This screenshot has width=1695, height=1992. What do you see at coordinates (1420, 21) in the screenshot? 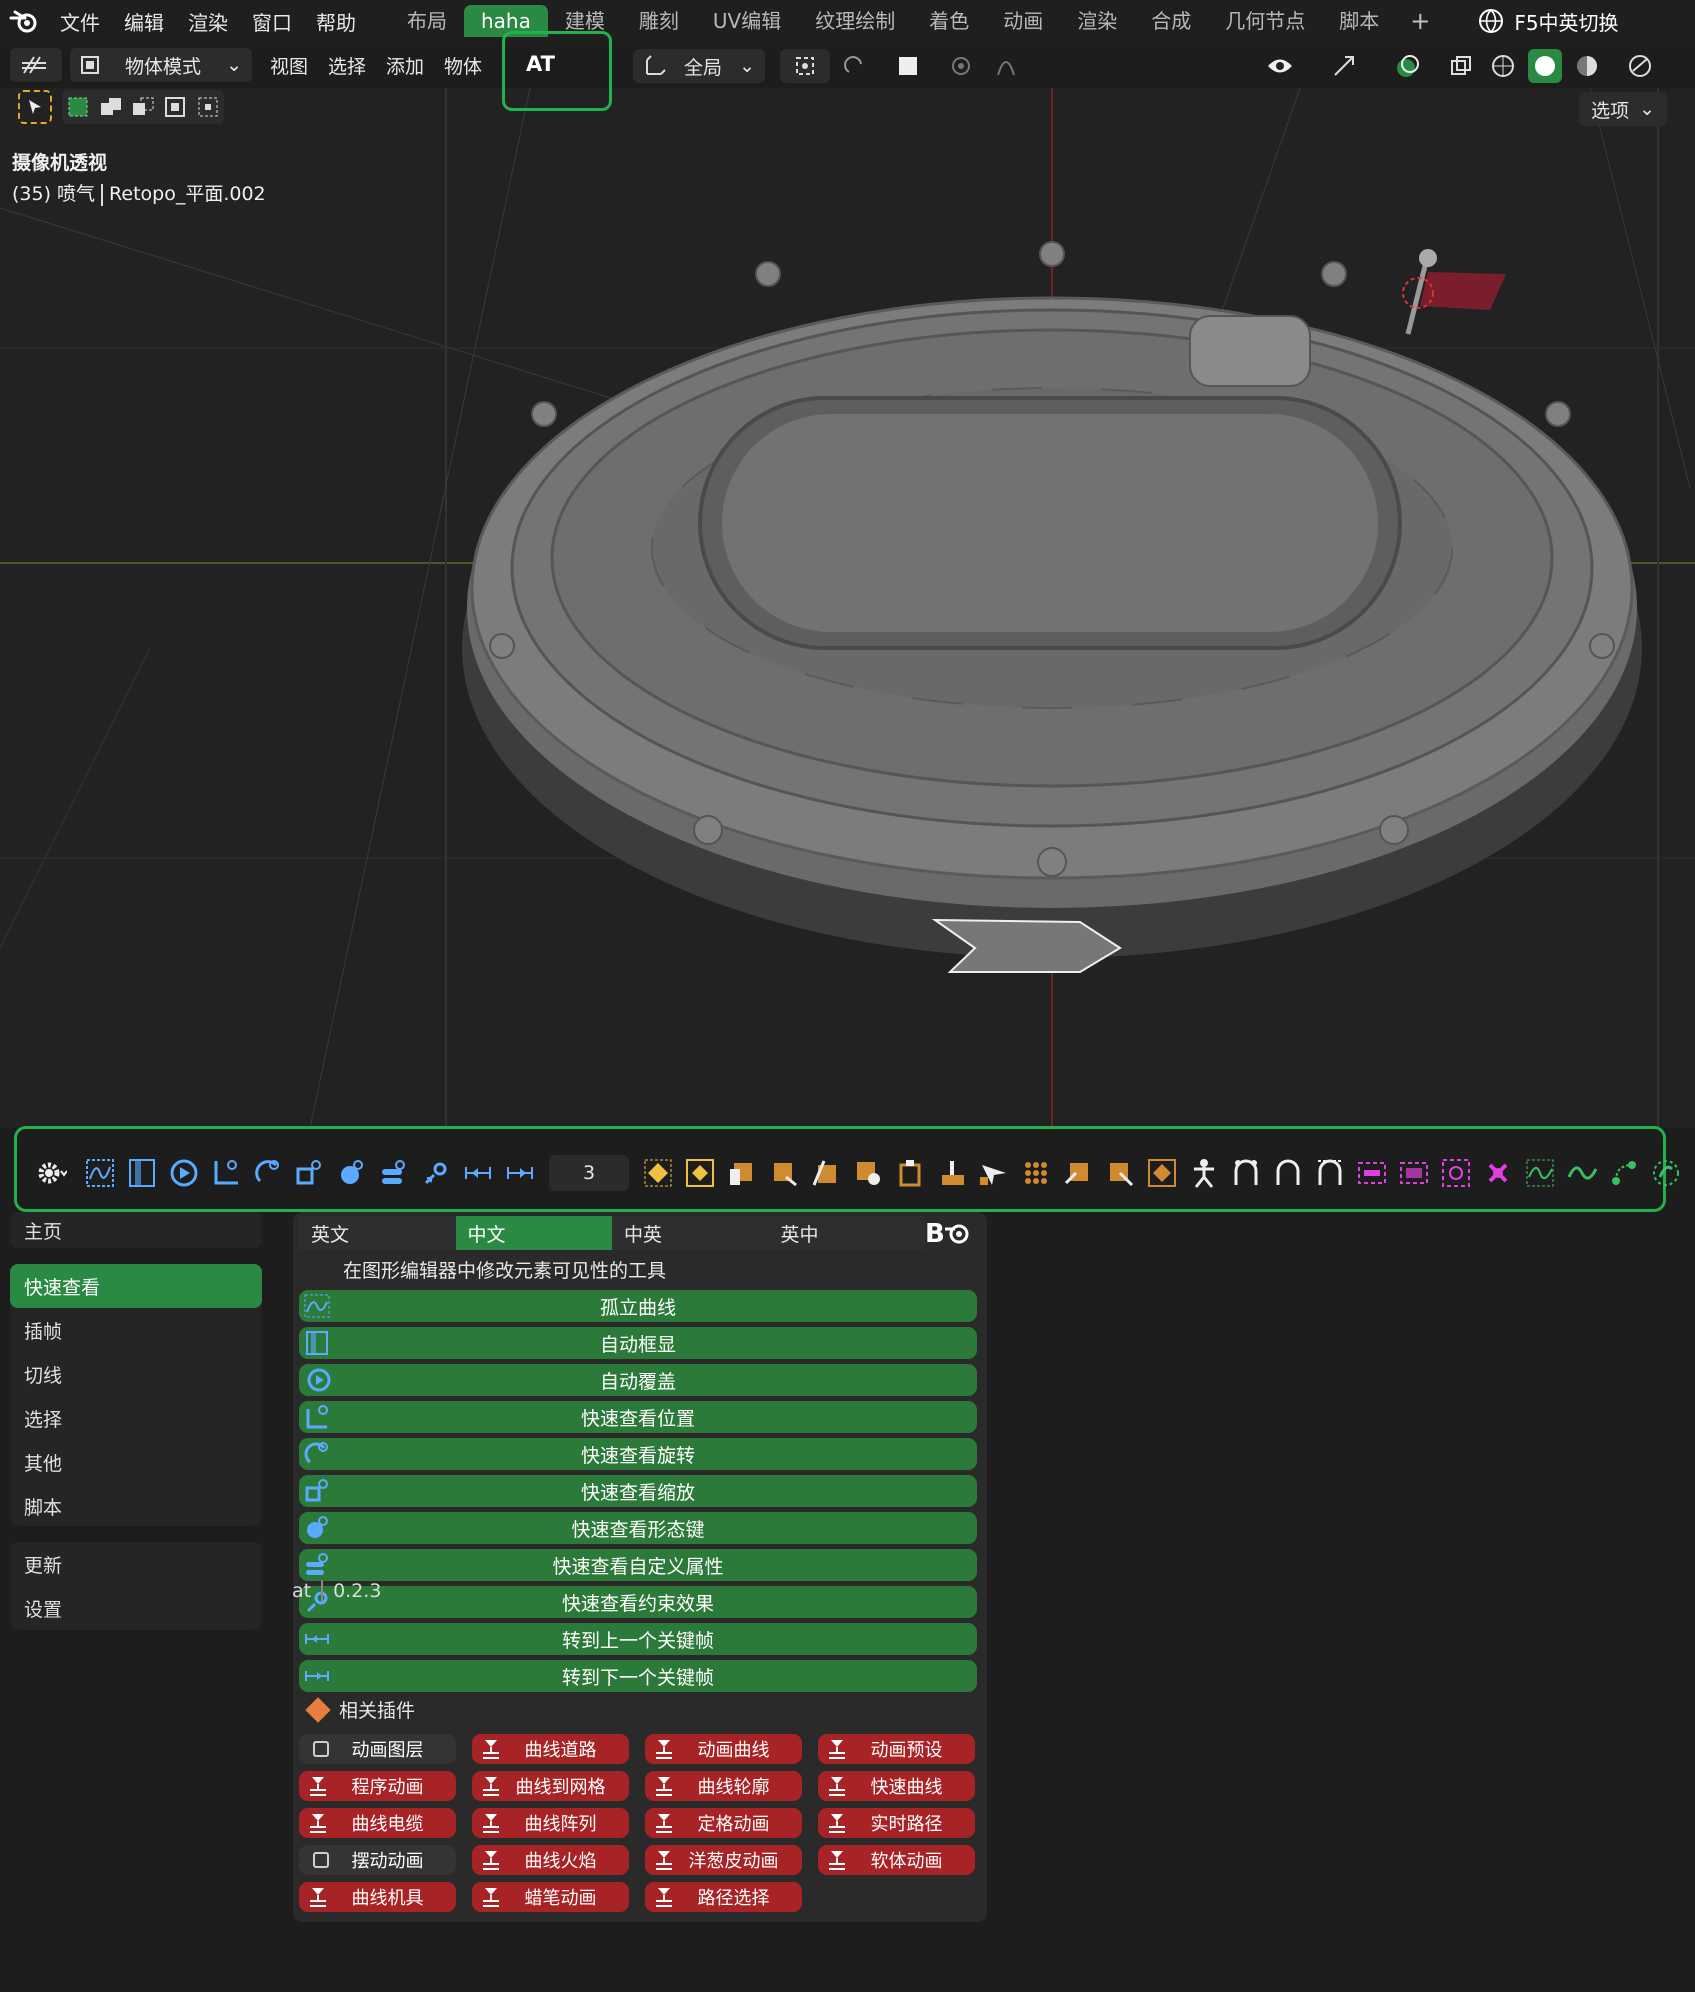
I see `add-workspace-button: +` at bounding box center [1420, 21].